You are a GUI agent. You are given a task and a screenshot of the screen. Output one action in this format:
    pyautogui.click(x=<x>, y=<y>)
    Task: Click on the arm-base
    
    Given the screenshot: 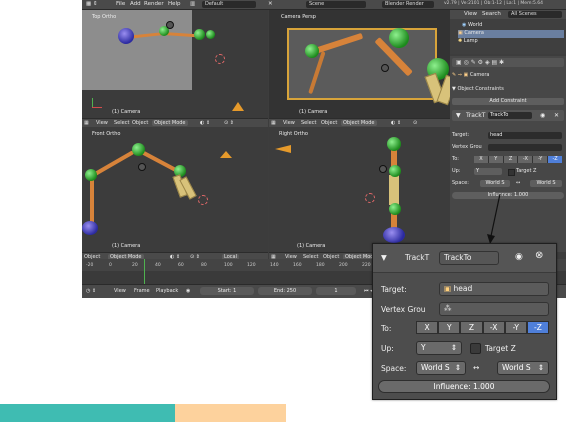 What is the action you would take?
    pyautogui.click(x=90, y=228)
    